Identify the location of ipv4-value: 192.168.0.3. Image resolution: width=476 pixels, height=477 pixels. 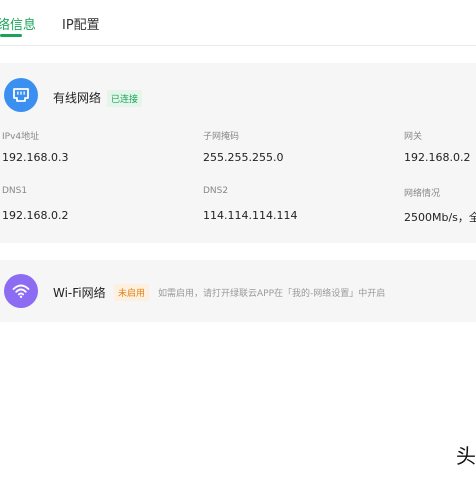
(35, 157).